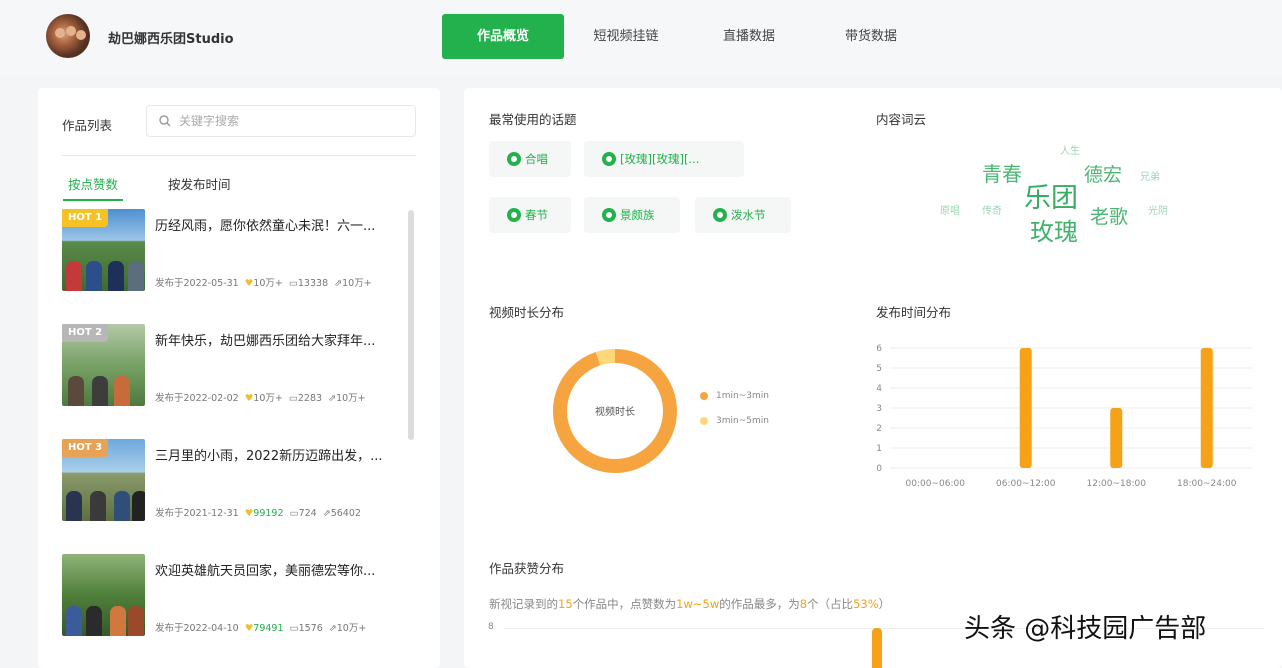  What do you see at coordinates (103, 365) in the screenshot?
I see `video-thumbnail: HOT 2` at bounding box center [103, 365].